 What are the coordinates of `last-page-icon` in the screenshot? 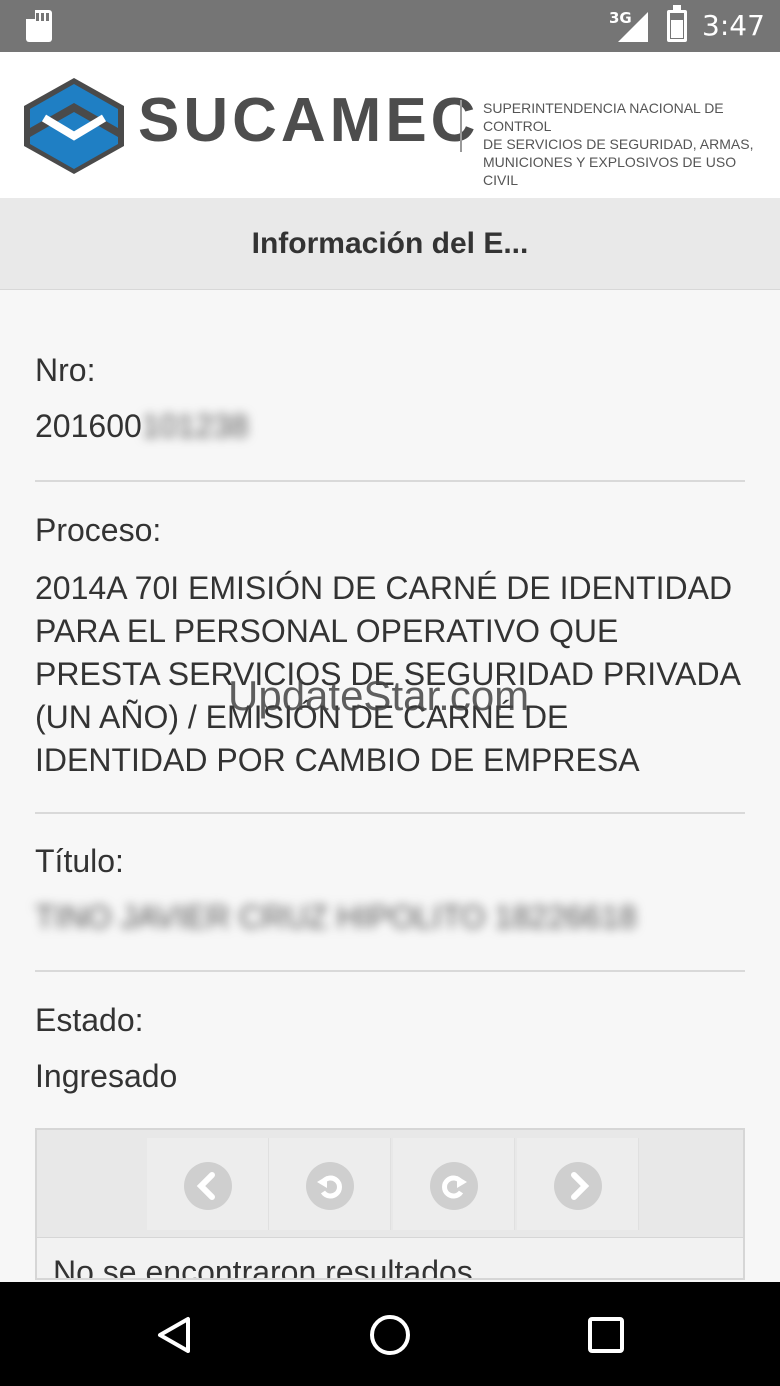 It's located at (578, 1186).